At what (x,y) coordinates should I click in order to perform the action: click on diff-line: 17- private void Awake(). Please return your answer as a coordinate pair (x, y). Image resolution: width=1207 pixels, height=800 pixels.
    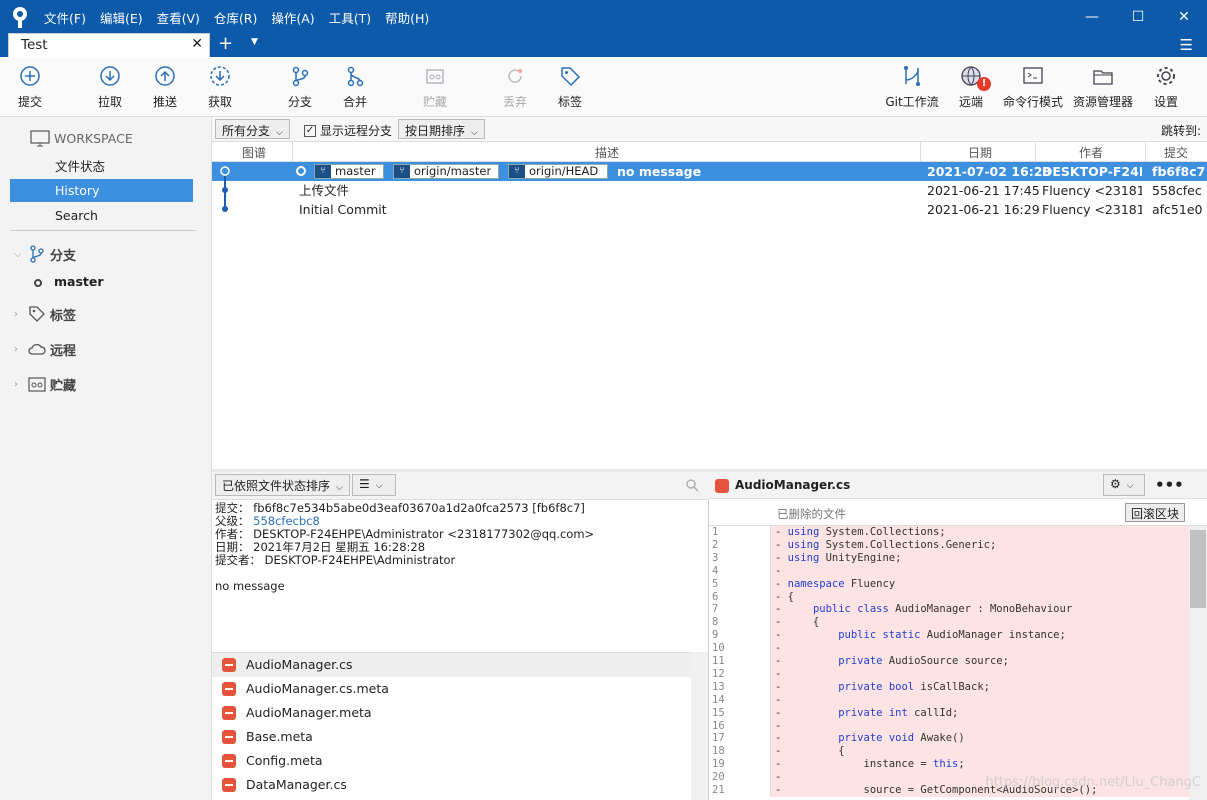
    Looking at the image, I should click on (949, 739).